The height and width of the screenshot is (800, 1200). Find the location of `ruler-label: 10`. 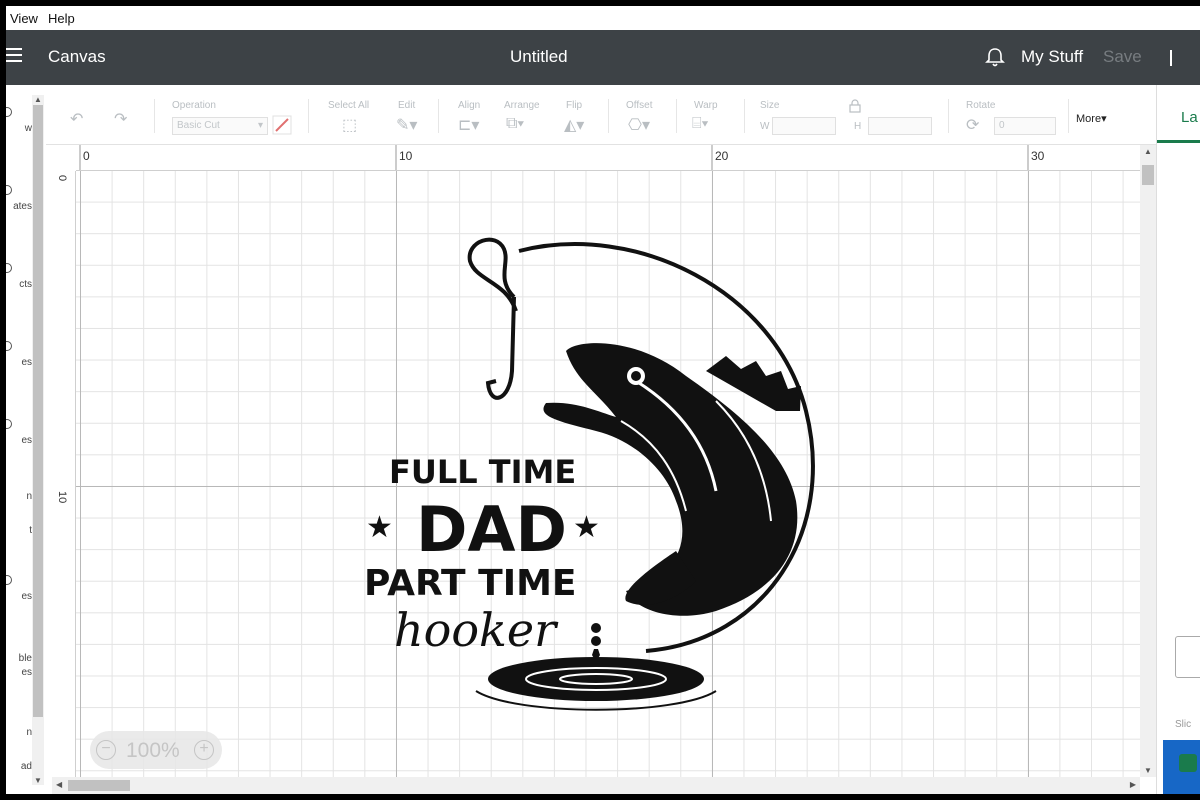

ruler-label: 10 is located at coordinates (62, 497).